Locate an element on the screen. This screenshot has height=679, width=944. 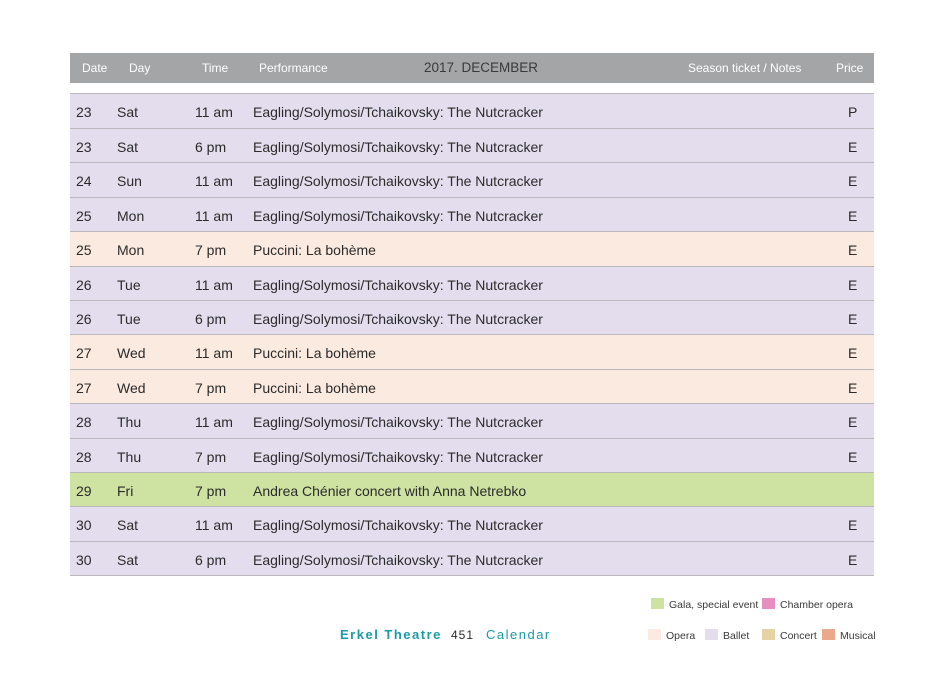
legend-musical-label: Musical is located at coordinates (858, 636).